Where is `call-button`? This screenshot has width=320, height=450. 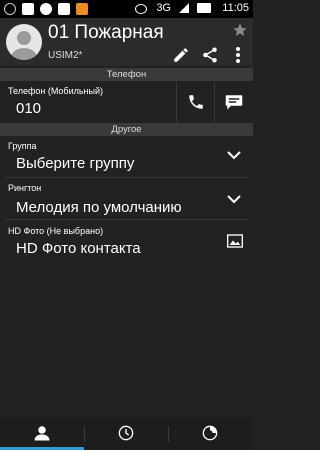
call-button is located at coordinates (195, 102).